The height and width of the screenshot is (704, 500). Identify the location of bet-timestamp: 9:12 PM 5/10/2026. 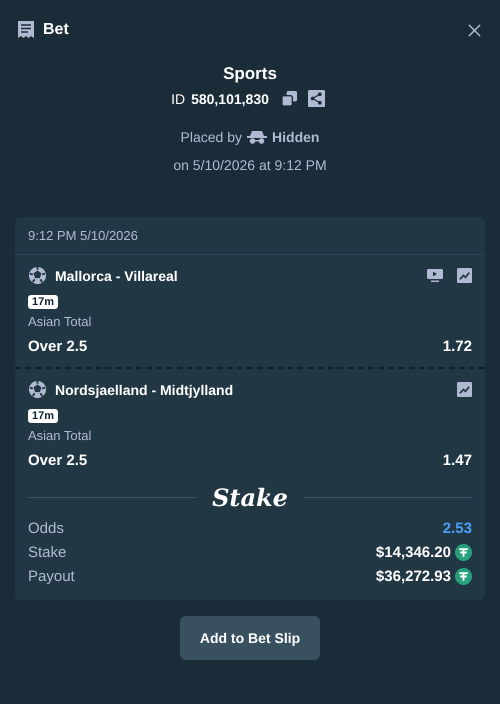
(250, 236).